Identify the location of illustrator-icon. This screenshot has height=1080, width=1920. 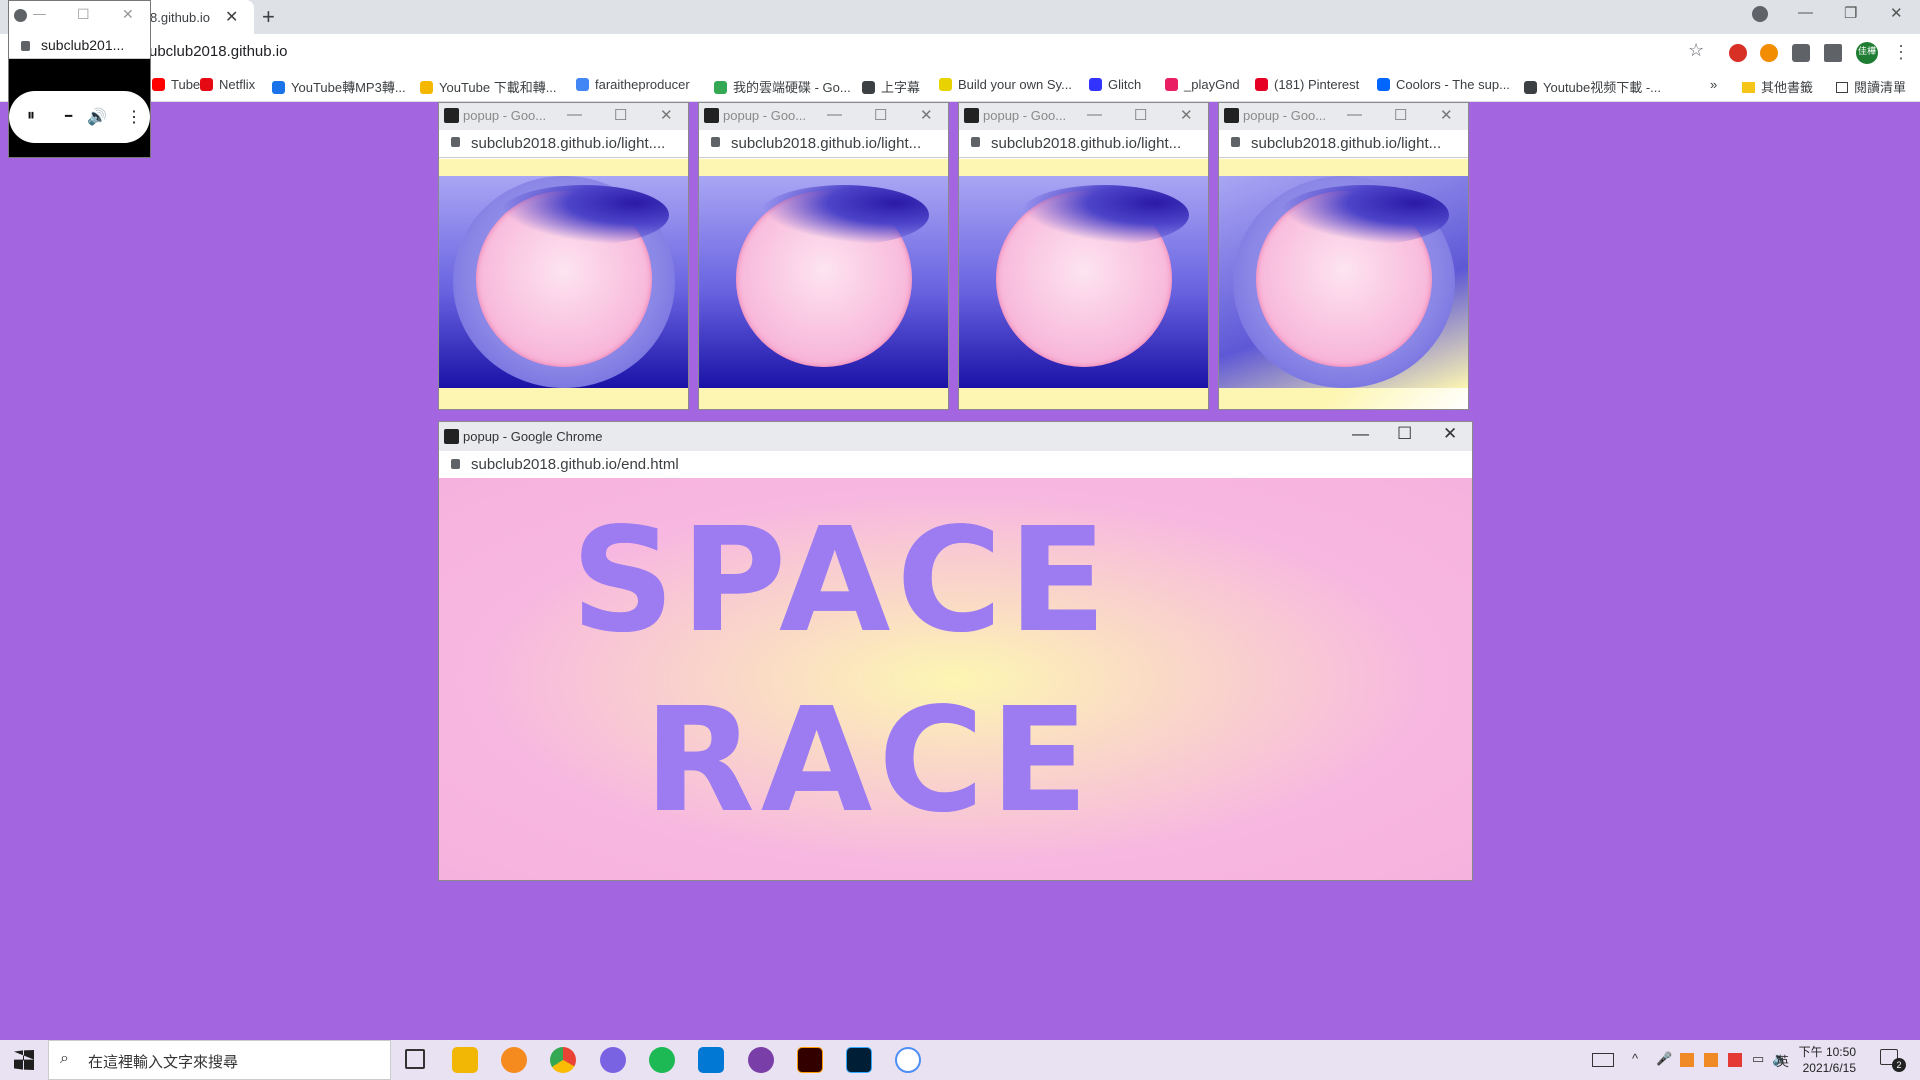
(810, 1060).